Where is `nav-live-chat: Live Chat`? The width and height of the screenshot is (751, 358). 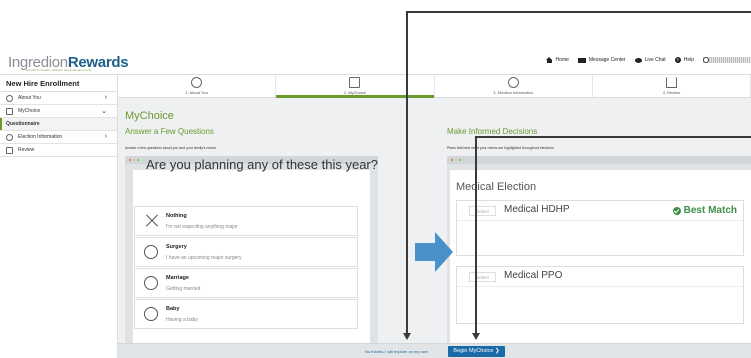
nav-live-chat: Live Chat is located at coordinates (650, 60).